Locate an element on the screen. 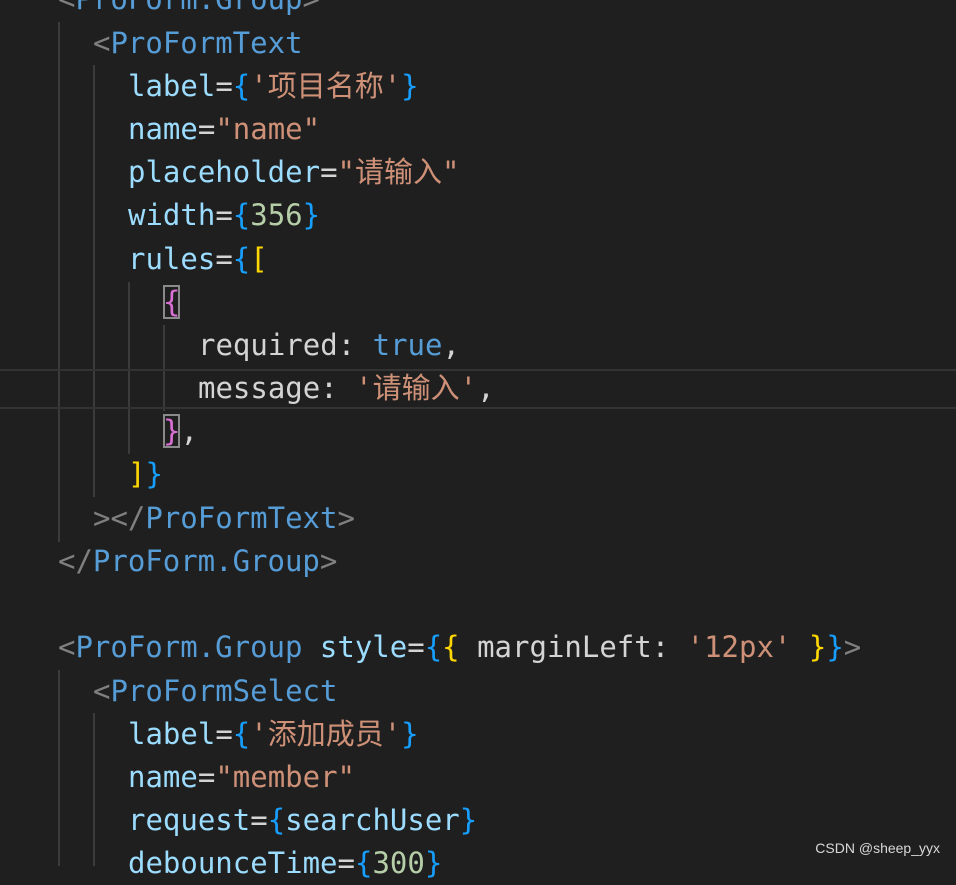 The image size is (956, 885). code-token: "name" is located at coordinates (268, 129).